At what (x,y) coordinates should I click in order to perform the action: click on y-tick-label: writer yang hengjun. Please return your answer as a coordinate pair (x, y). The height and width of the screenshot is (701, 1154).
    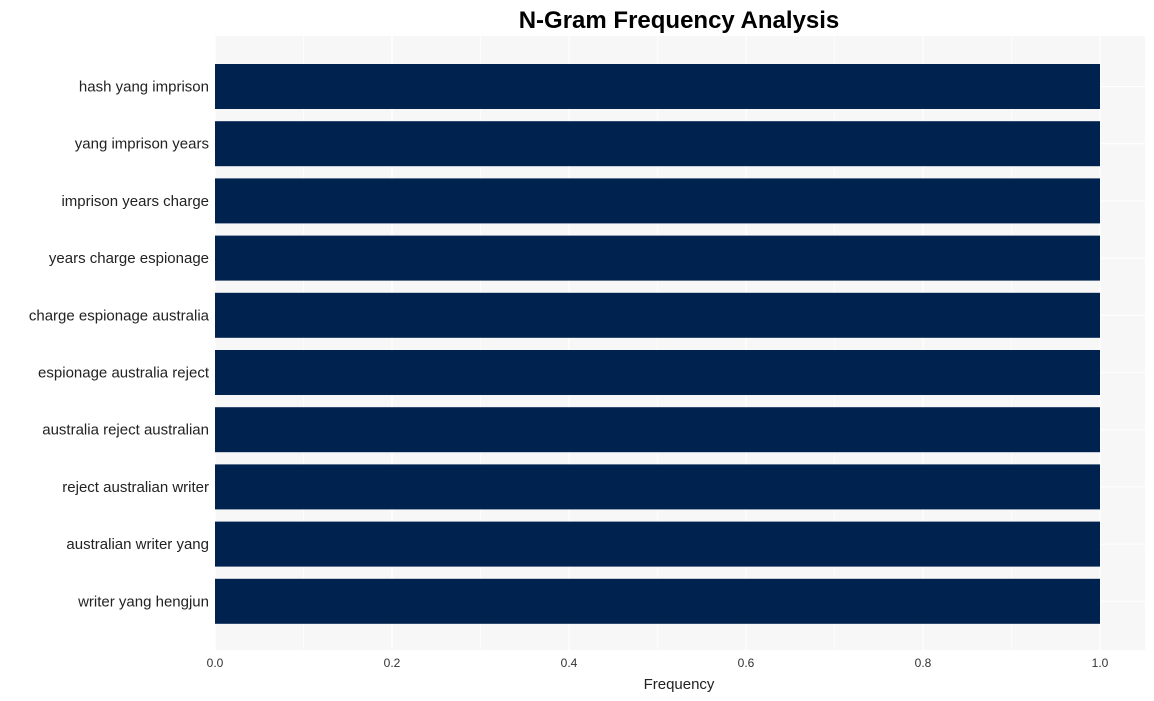
    Looking at the image, I should click on (143, 601).